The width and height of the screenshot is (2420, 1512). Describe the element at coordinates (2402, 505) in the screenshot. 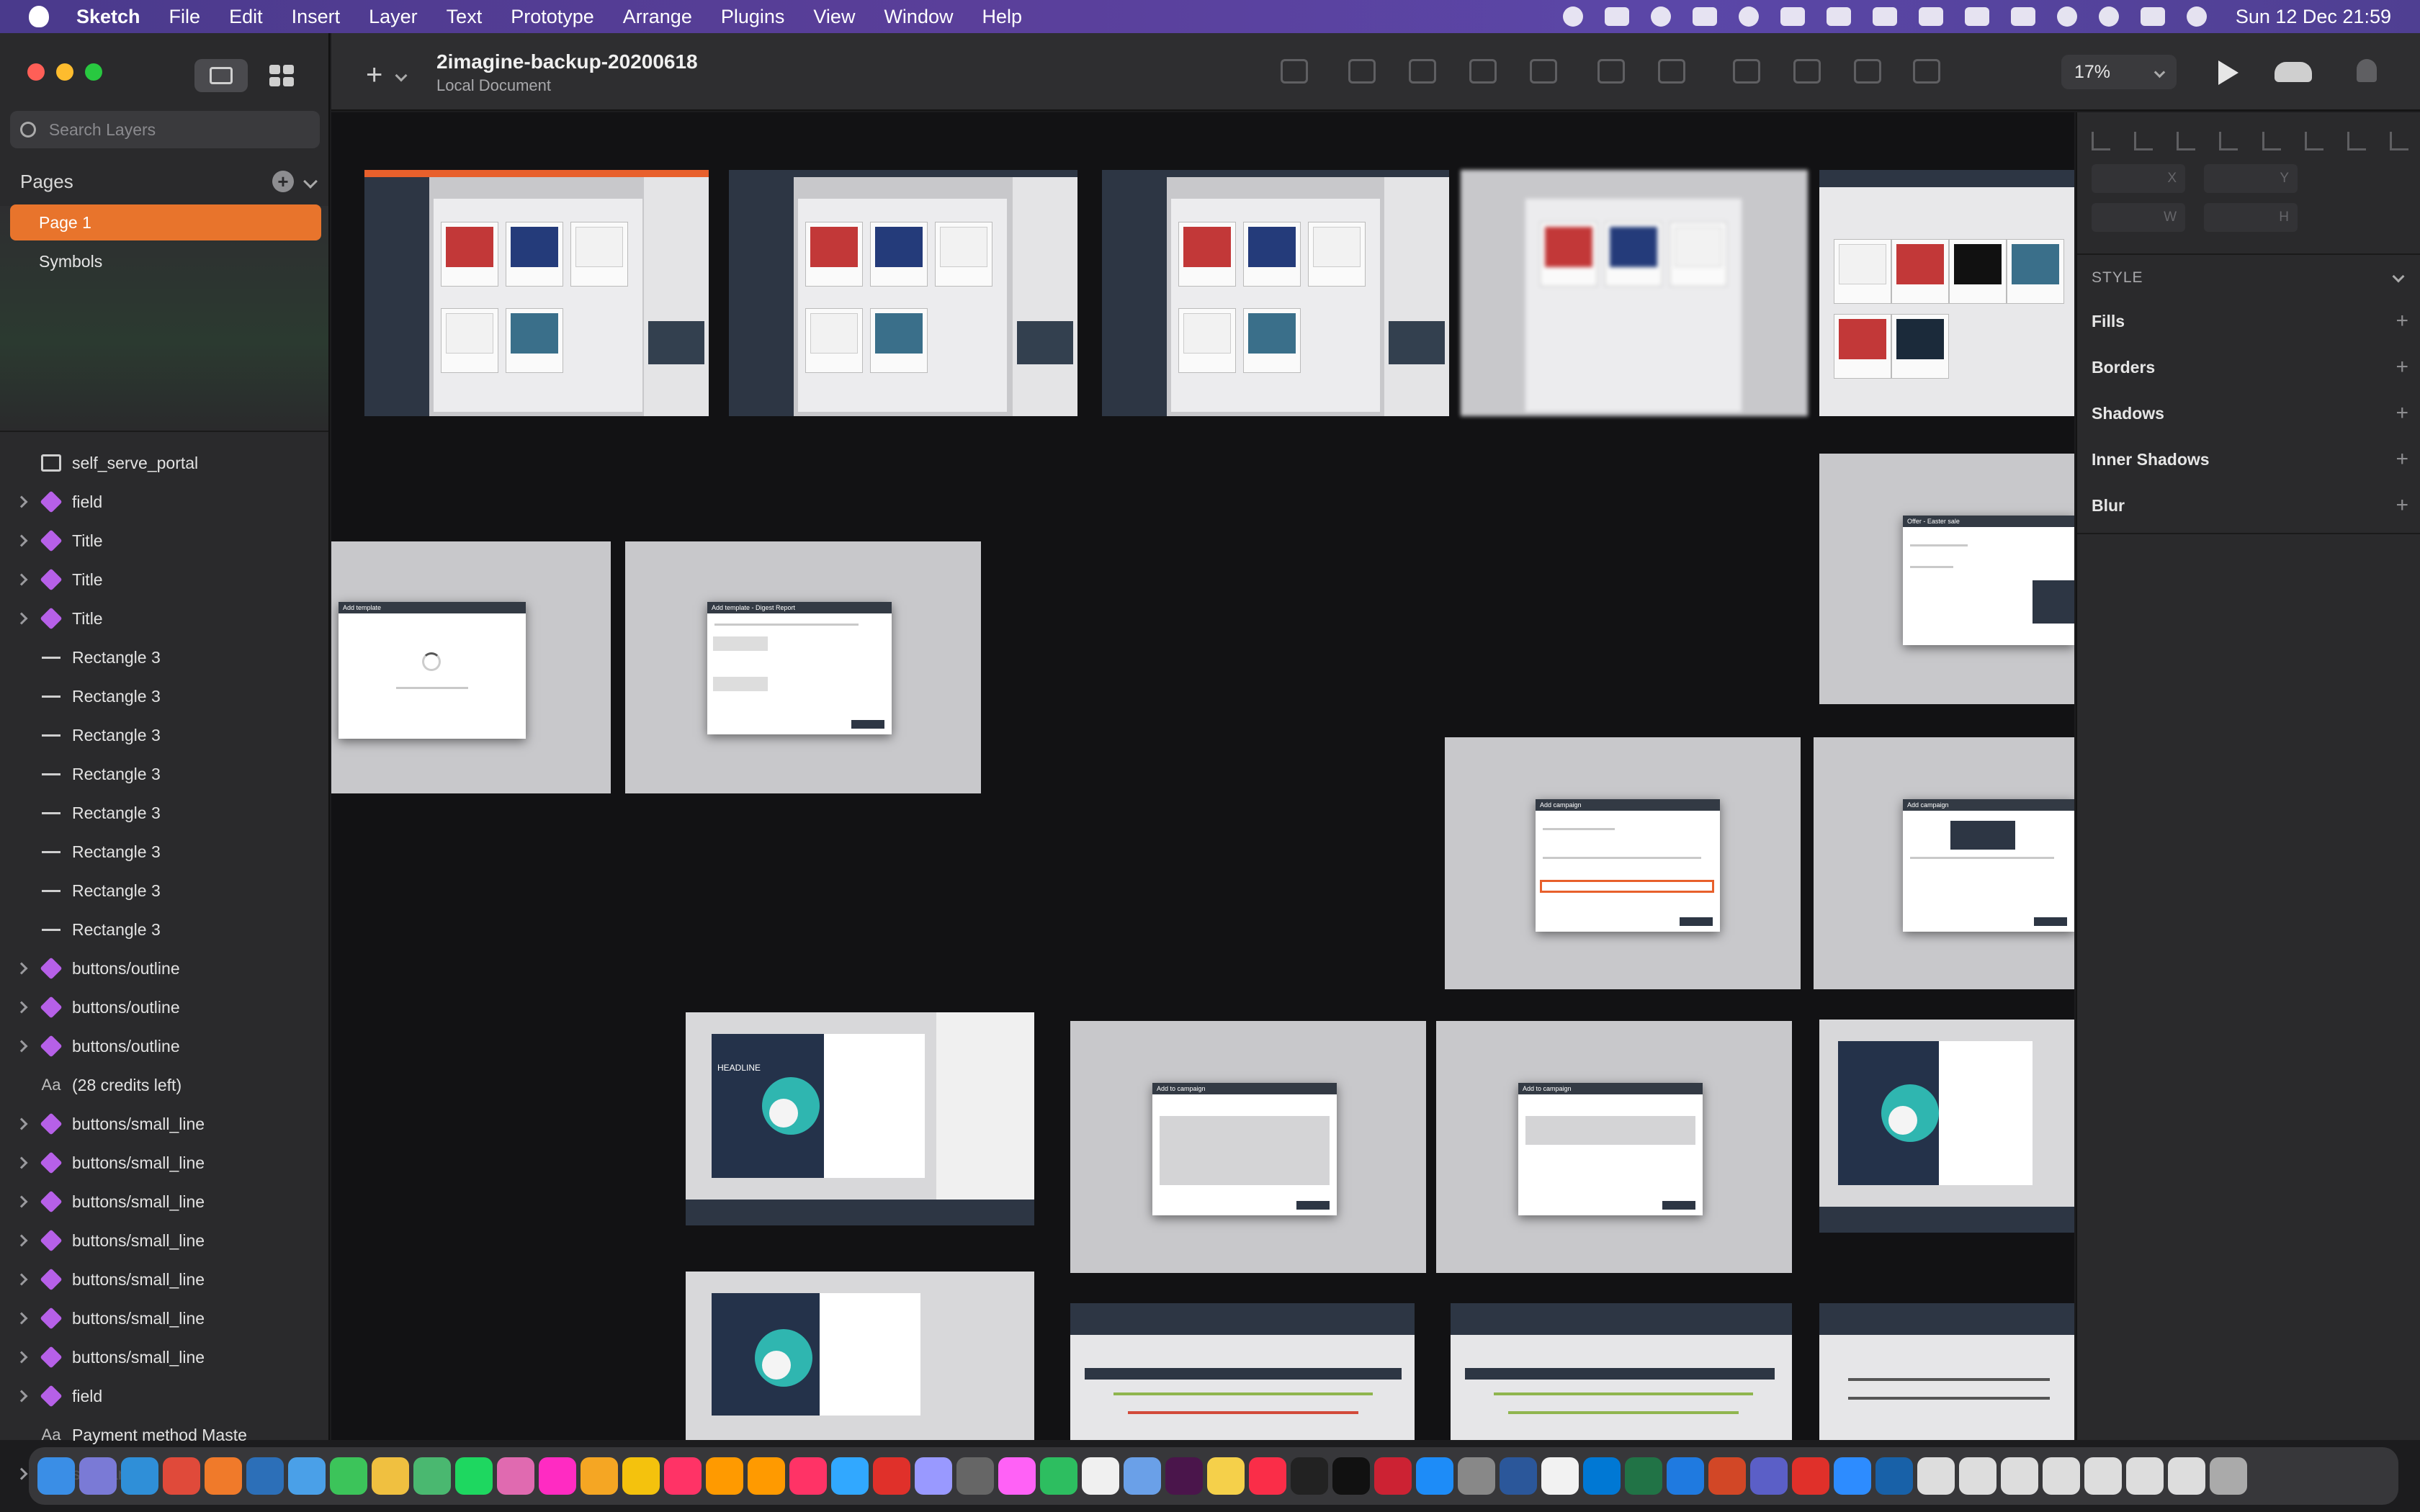

I see `add-blur-icon: +` at that location.